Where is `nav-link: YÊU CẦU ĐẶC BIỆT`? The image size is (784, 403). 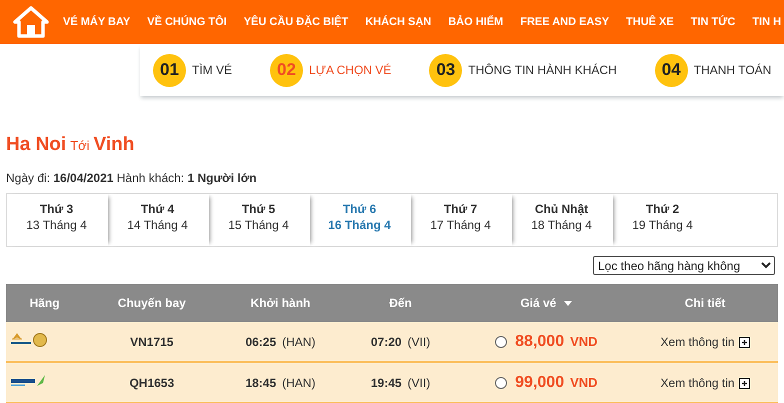 nav-link: YÊU CẦU ĐẶC BIỆT is located at coordinates (296, 22).